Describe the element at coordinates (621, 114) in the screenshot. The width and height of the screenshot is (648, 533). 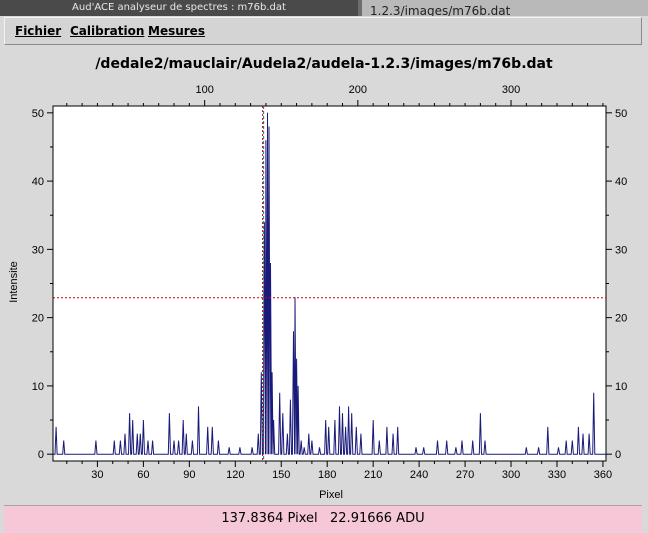
I see `y-tick-label-right: 50` at that location.